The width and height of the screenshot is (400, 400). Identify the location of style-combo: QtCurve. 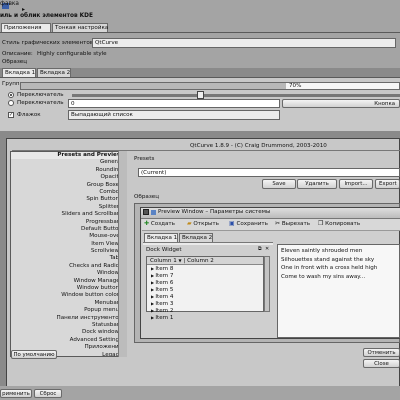
(244, 43).